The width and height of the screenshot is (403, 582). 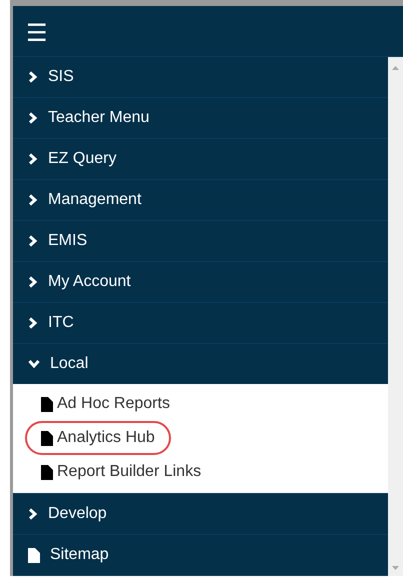 What do you see at coordinates (200, 282) in the screenshot?
I see `menu-item: My Account` at bounding box center [200, 282].